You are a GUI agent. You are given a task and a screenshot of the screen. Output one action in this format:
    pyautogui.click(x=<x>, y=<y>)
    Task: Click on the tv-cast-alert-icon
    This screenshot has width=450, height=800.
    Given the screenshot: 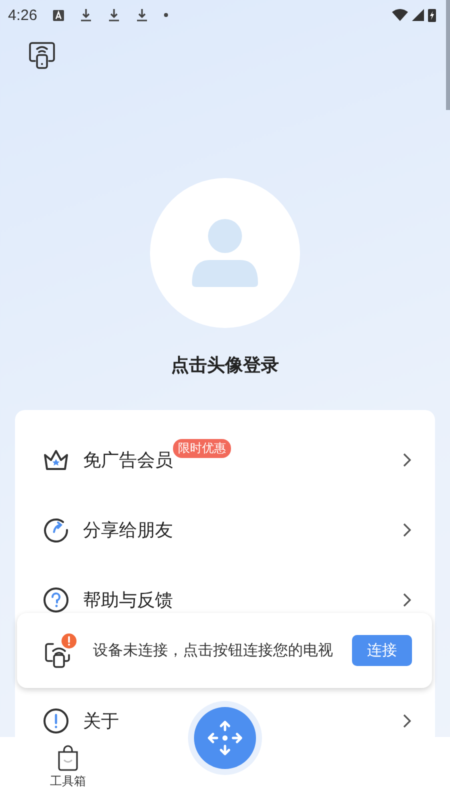 What is the action you would take?
    pyautogui.click(x=61, y=650)
    